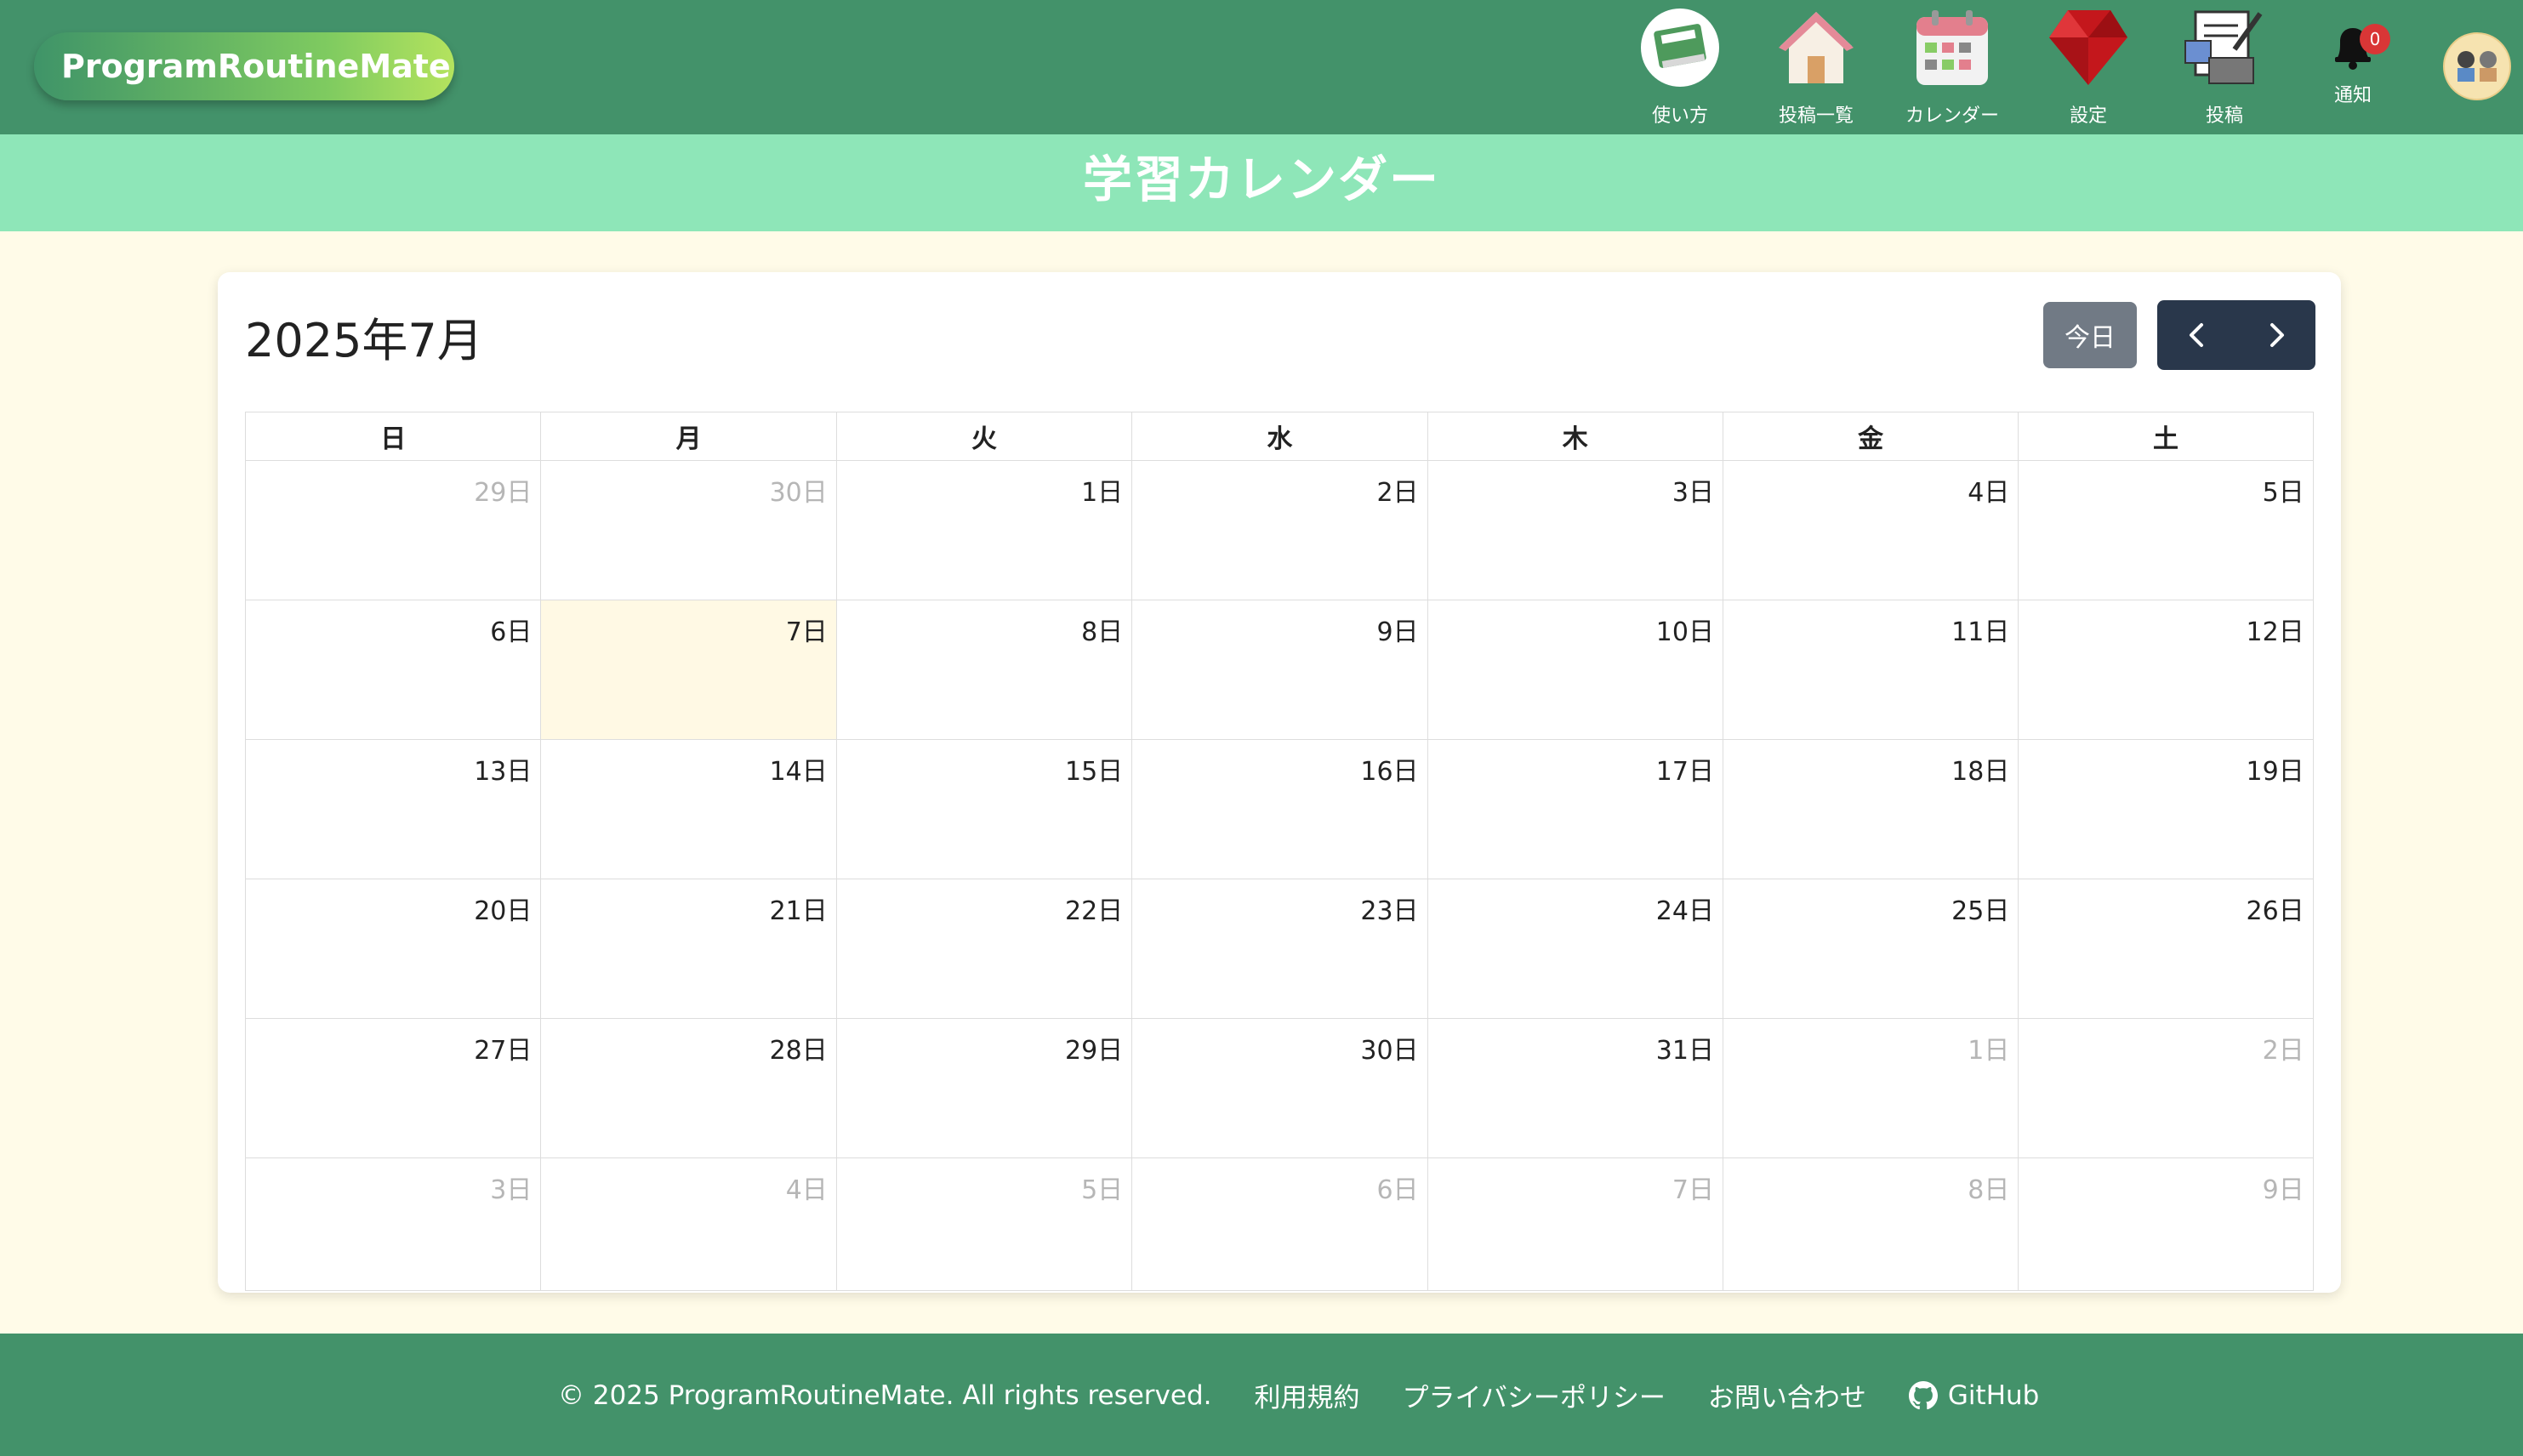  I want to click on footer-contact-link: お問い合わせ, so click(1787, 1395).